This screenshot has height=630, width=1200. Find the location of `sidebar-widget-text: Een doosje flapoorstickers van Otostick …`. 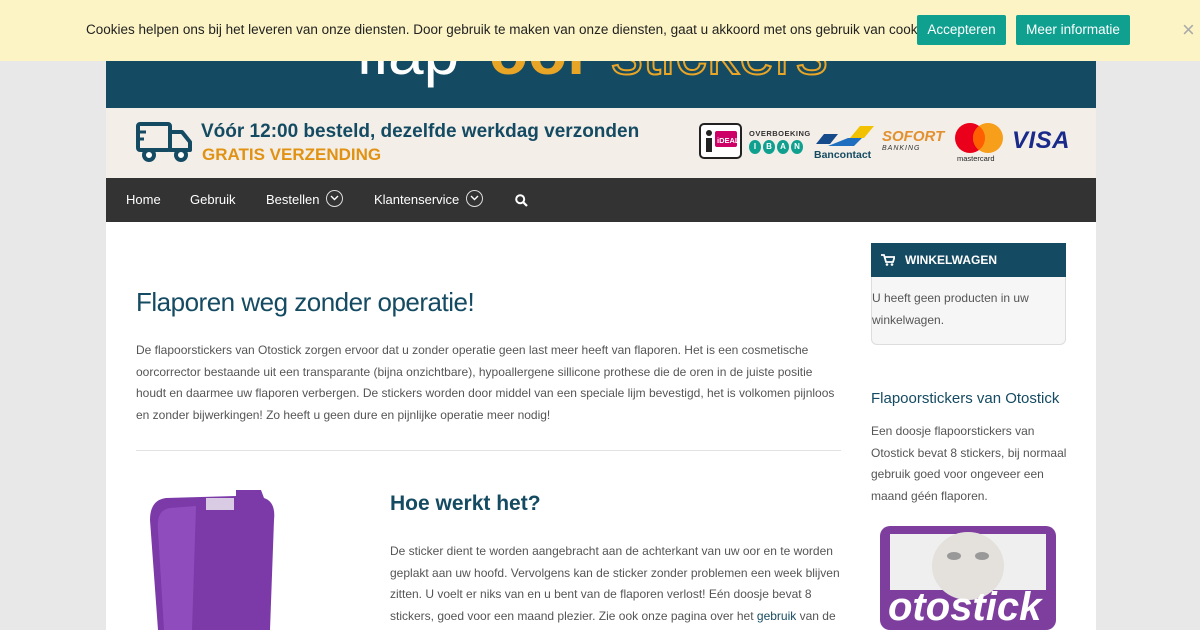

sidebar-widget-text: Een doosje flapoorstickers van Otostick … is located at coordinates (969, 463).